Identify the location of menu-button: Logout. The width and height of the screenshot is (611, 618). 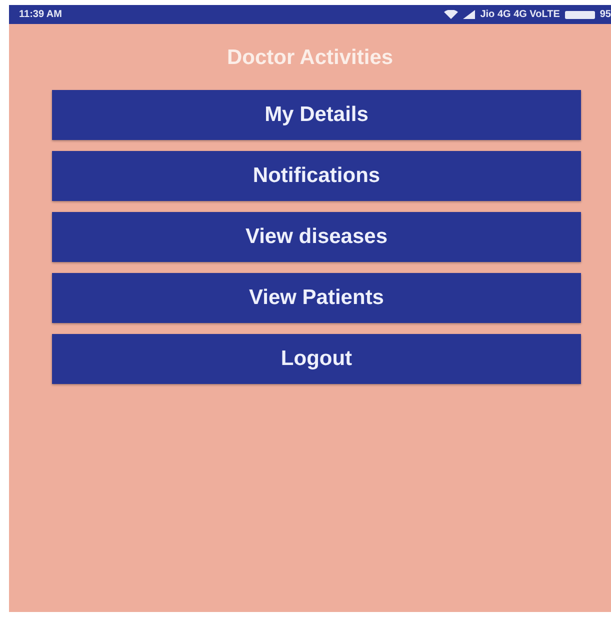
(316, 359).